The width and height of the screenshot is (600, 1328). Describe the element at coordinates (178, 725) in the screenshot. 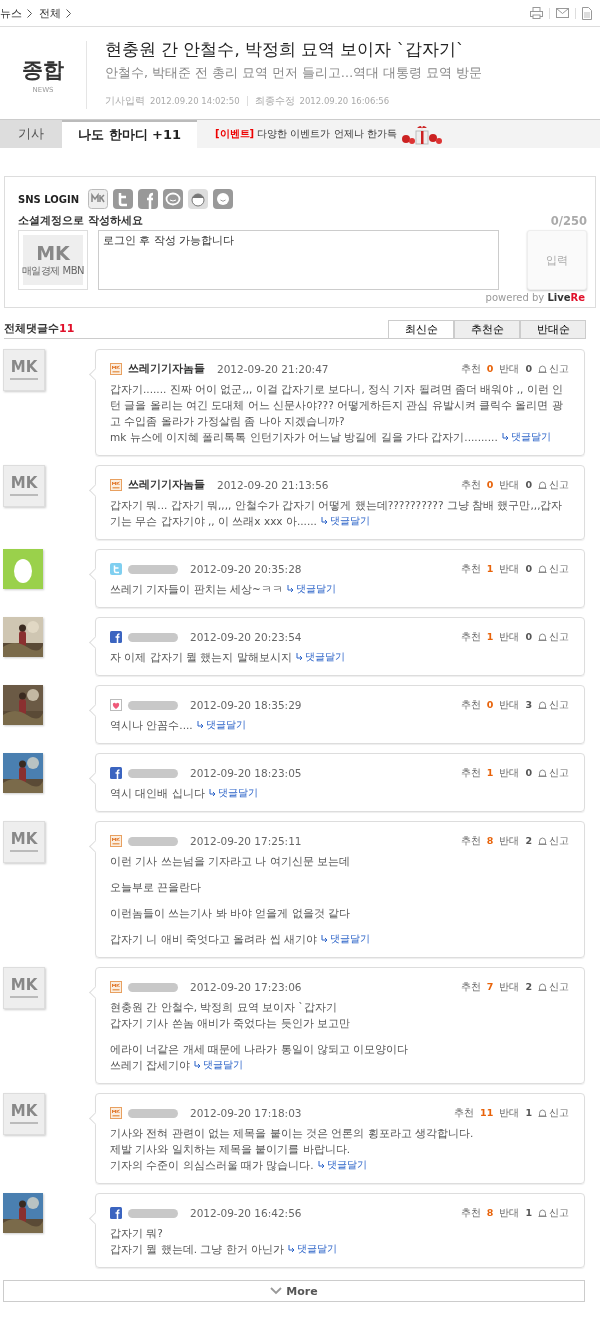

I see `comment-text: 역시나 안꼼수.... 댓글달기` at that location.